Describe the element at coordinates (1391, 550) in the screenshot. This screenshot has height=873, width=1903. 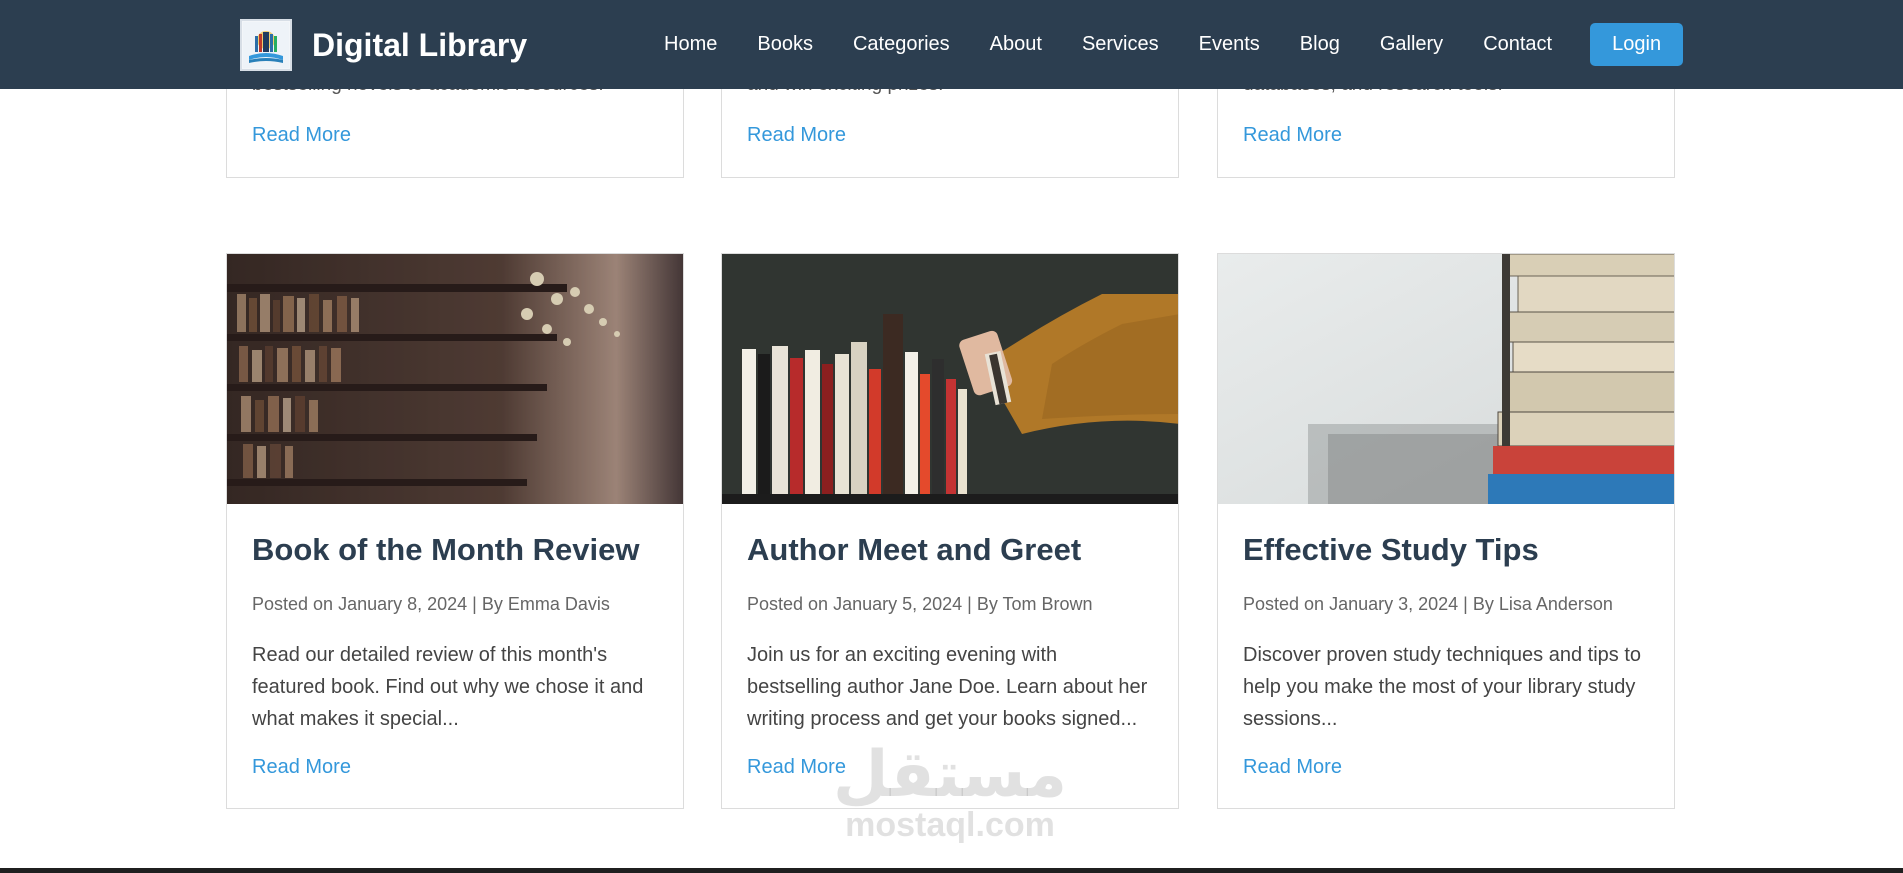
I see `post-title: Effective Study Tips` at that location.